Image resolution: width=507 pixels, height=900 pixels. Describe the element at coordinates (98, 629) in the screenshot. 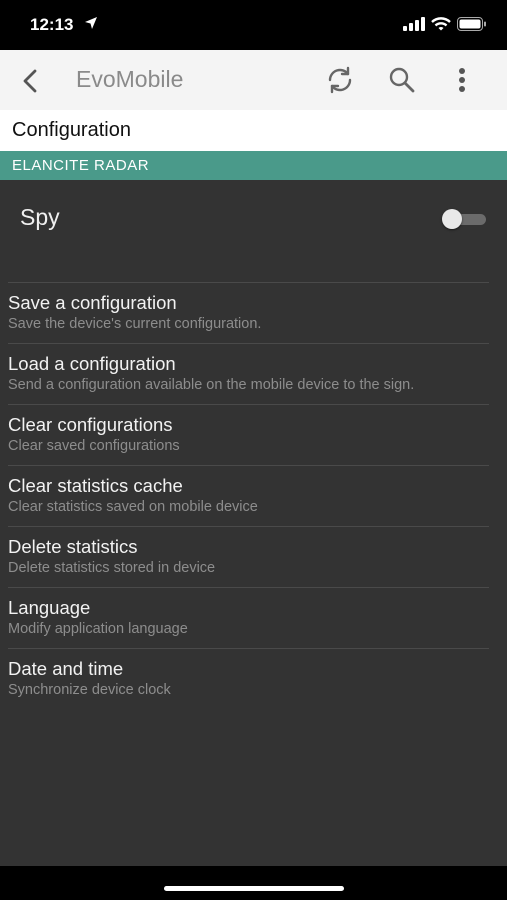

I see `menu-item-subtitle: Modify application language` at that location.